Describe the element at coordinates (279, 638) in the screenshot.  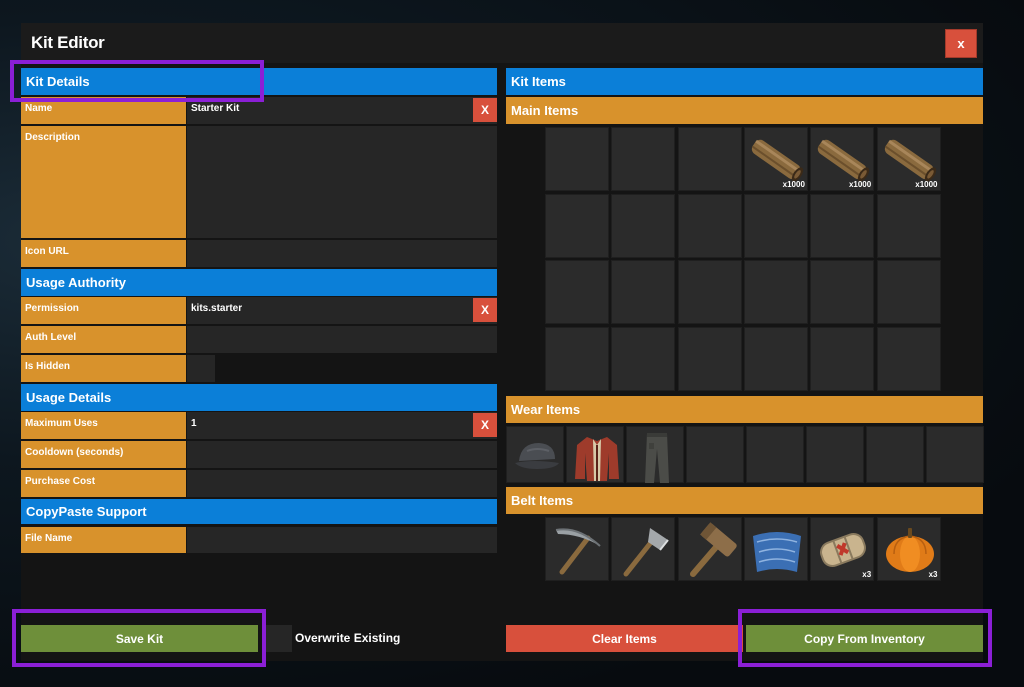
I see `overwrite-existing-toggle` at that location.